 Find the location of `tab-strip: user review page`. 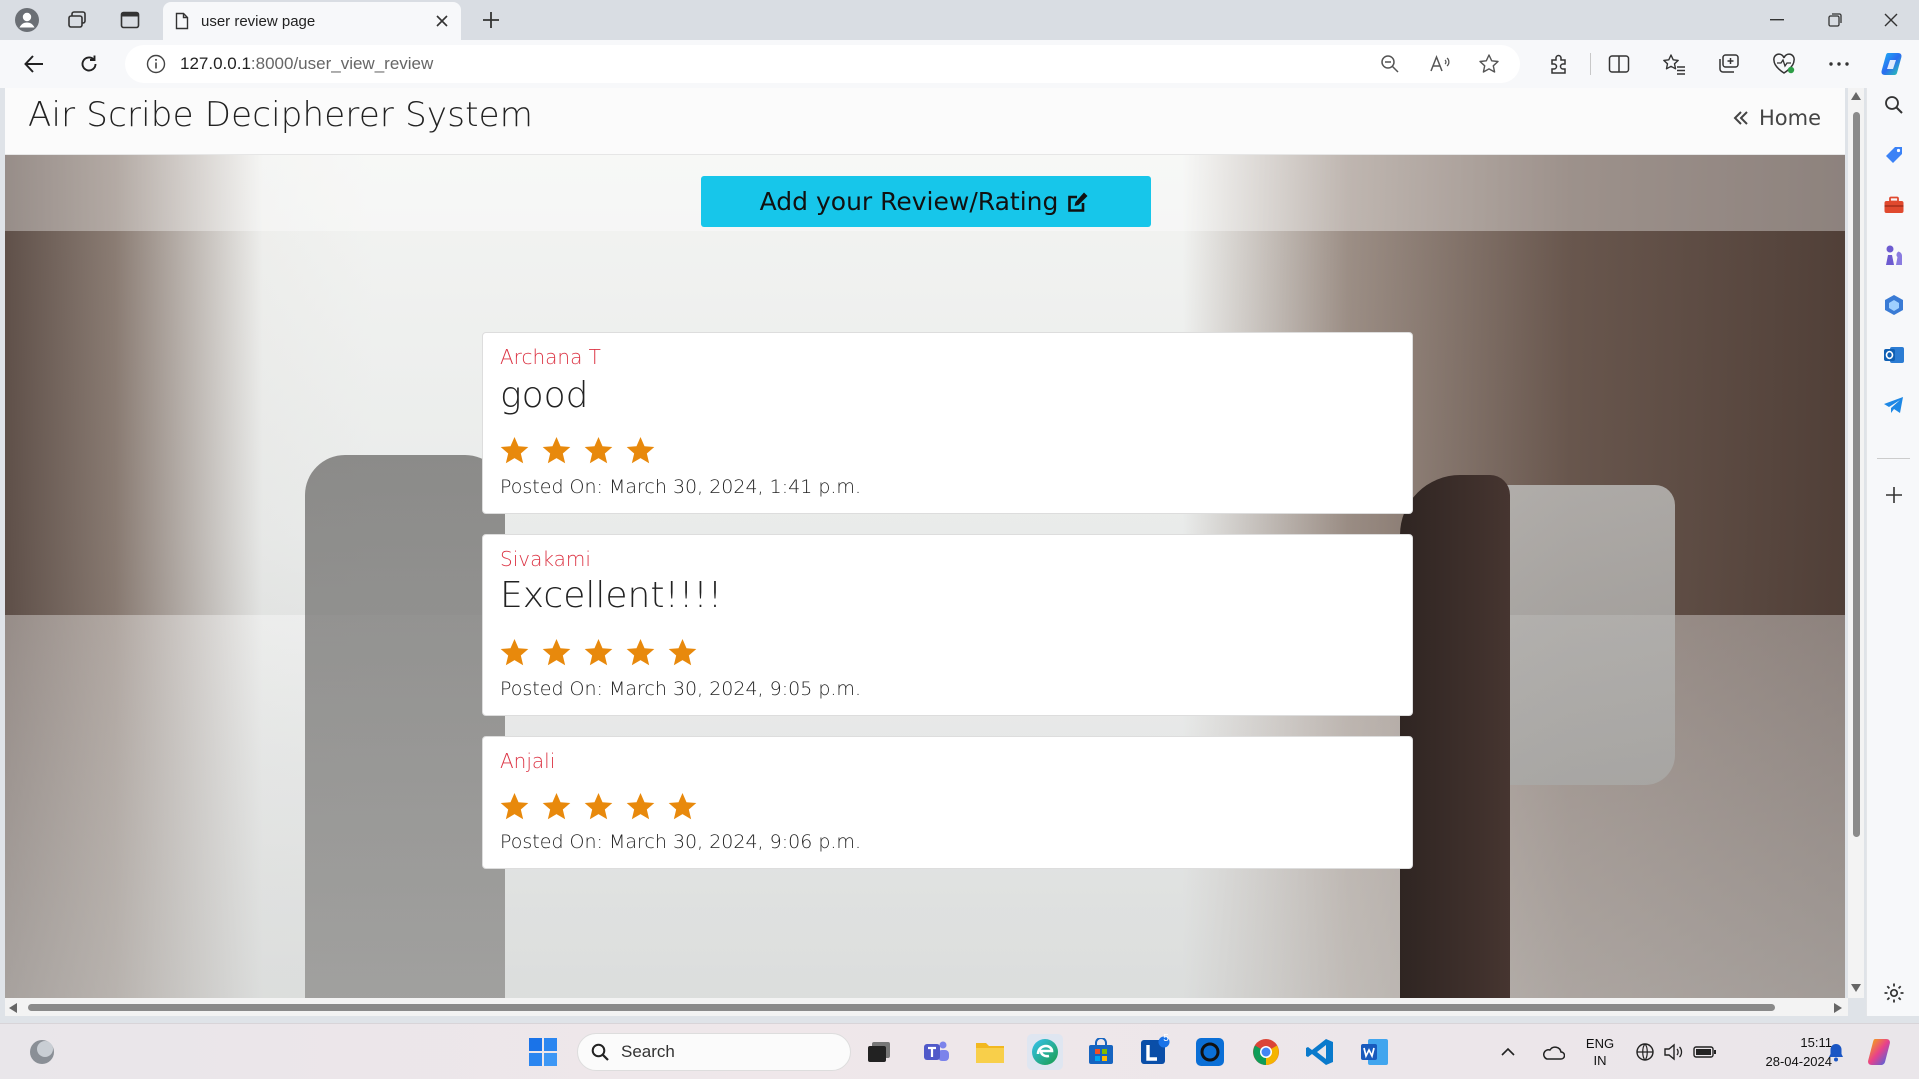

tab-strip: user review page is located at coordinates (959, 20).